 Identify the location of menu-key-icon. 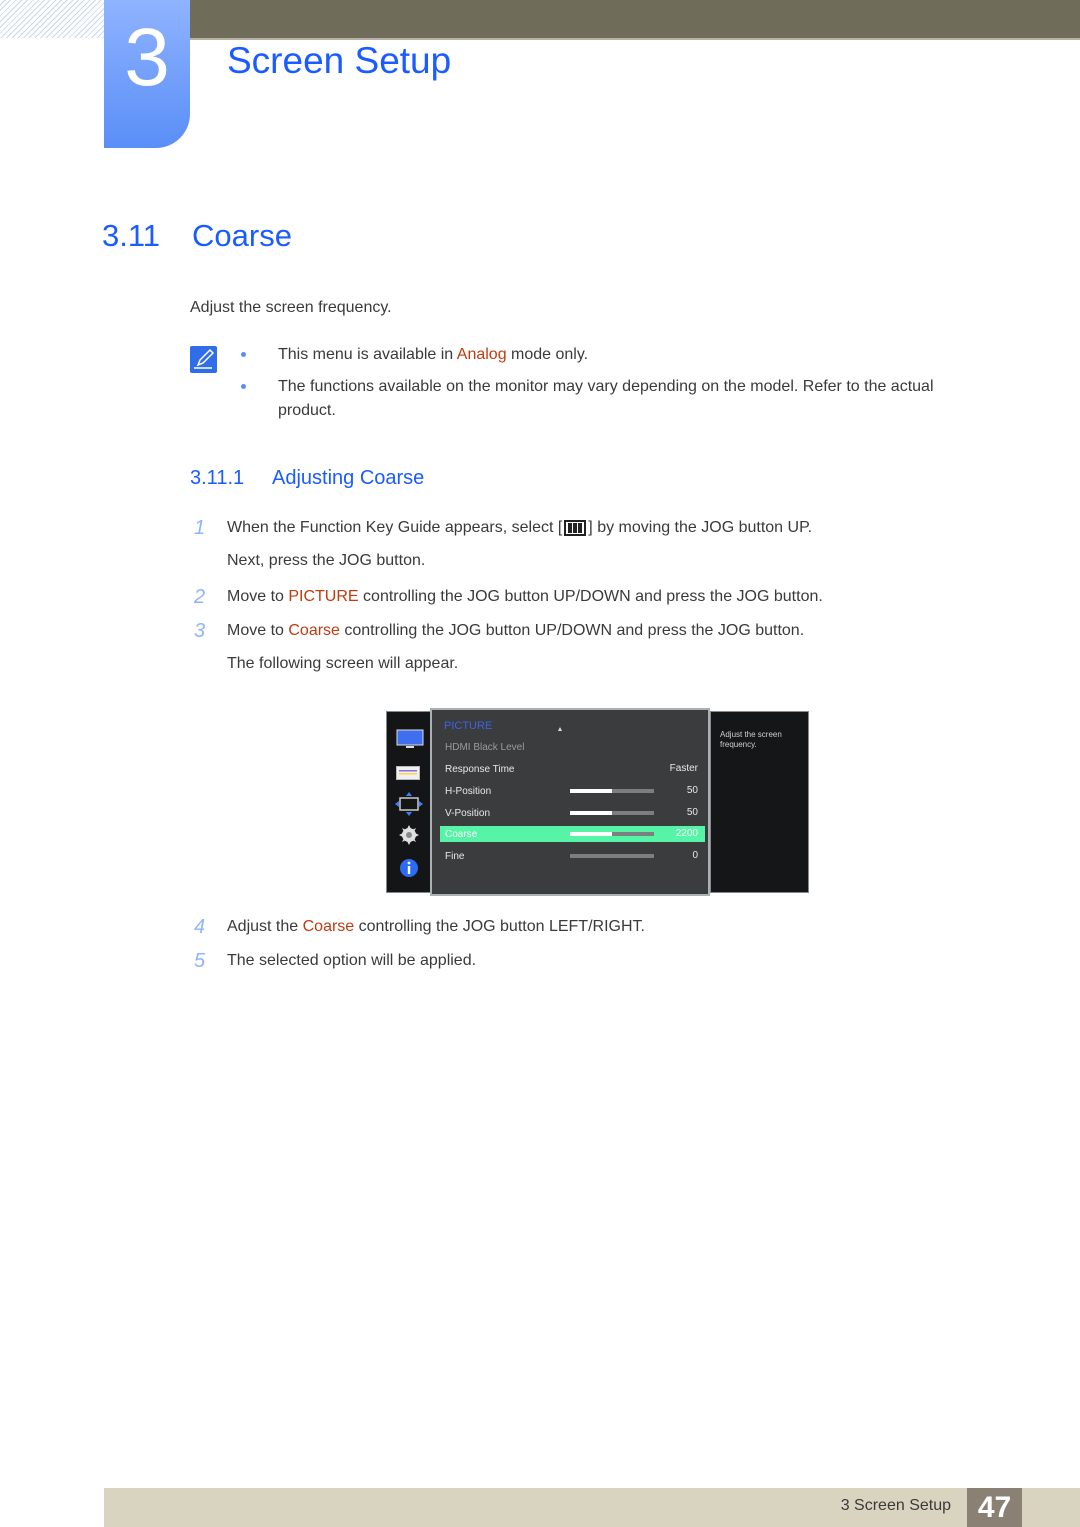
(575, 527).